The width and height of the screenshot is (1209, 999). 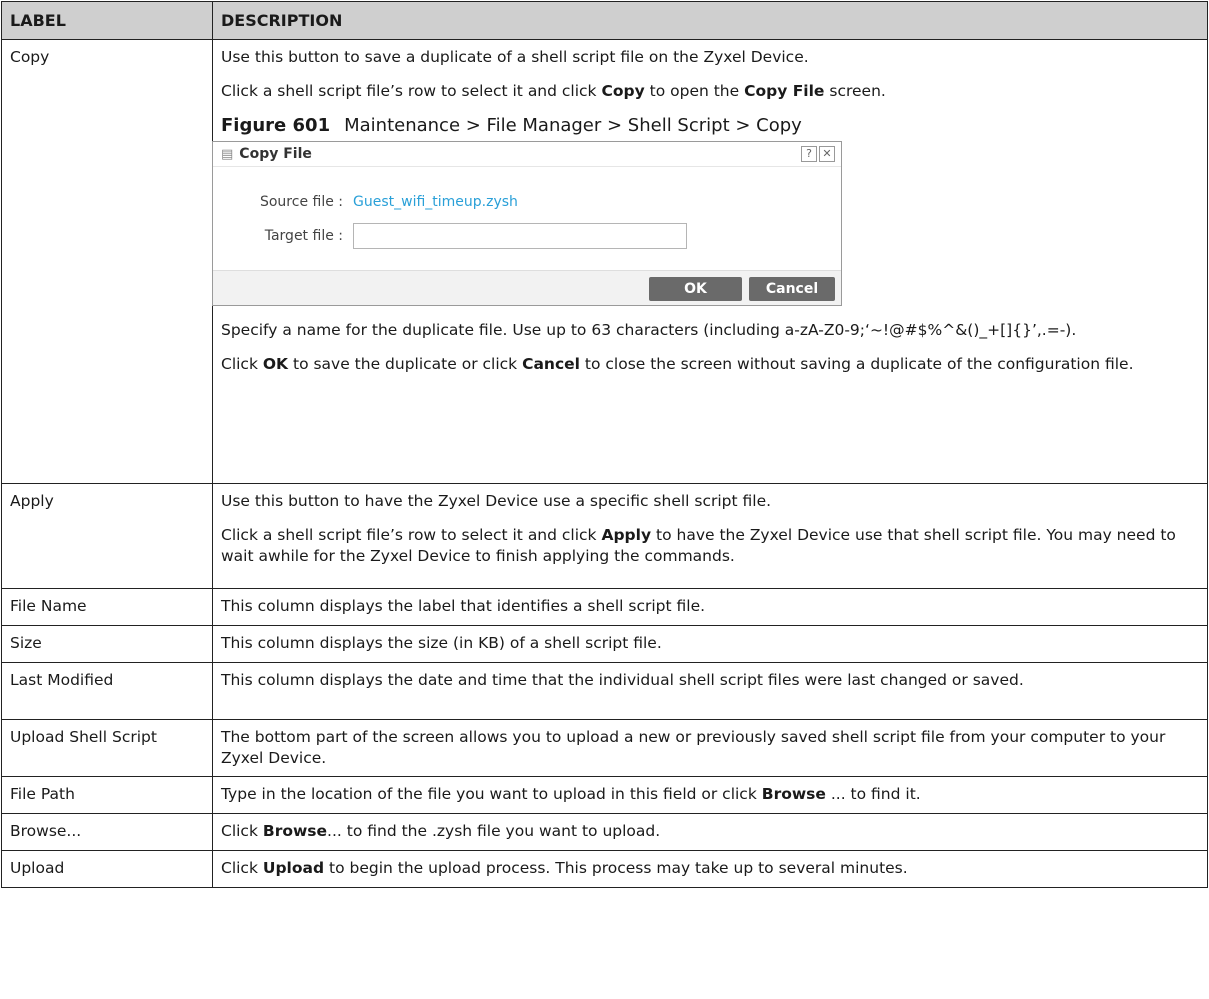 I want to click on row-label-size: Size, so click(x=107, y=644).